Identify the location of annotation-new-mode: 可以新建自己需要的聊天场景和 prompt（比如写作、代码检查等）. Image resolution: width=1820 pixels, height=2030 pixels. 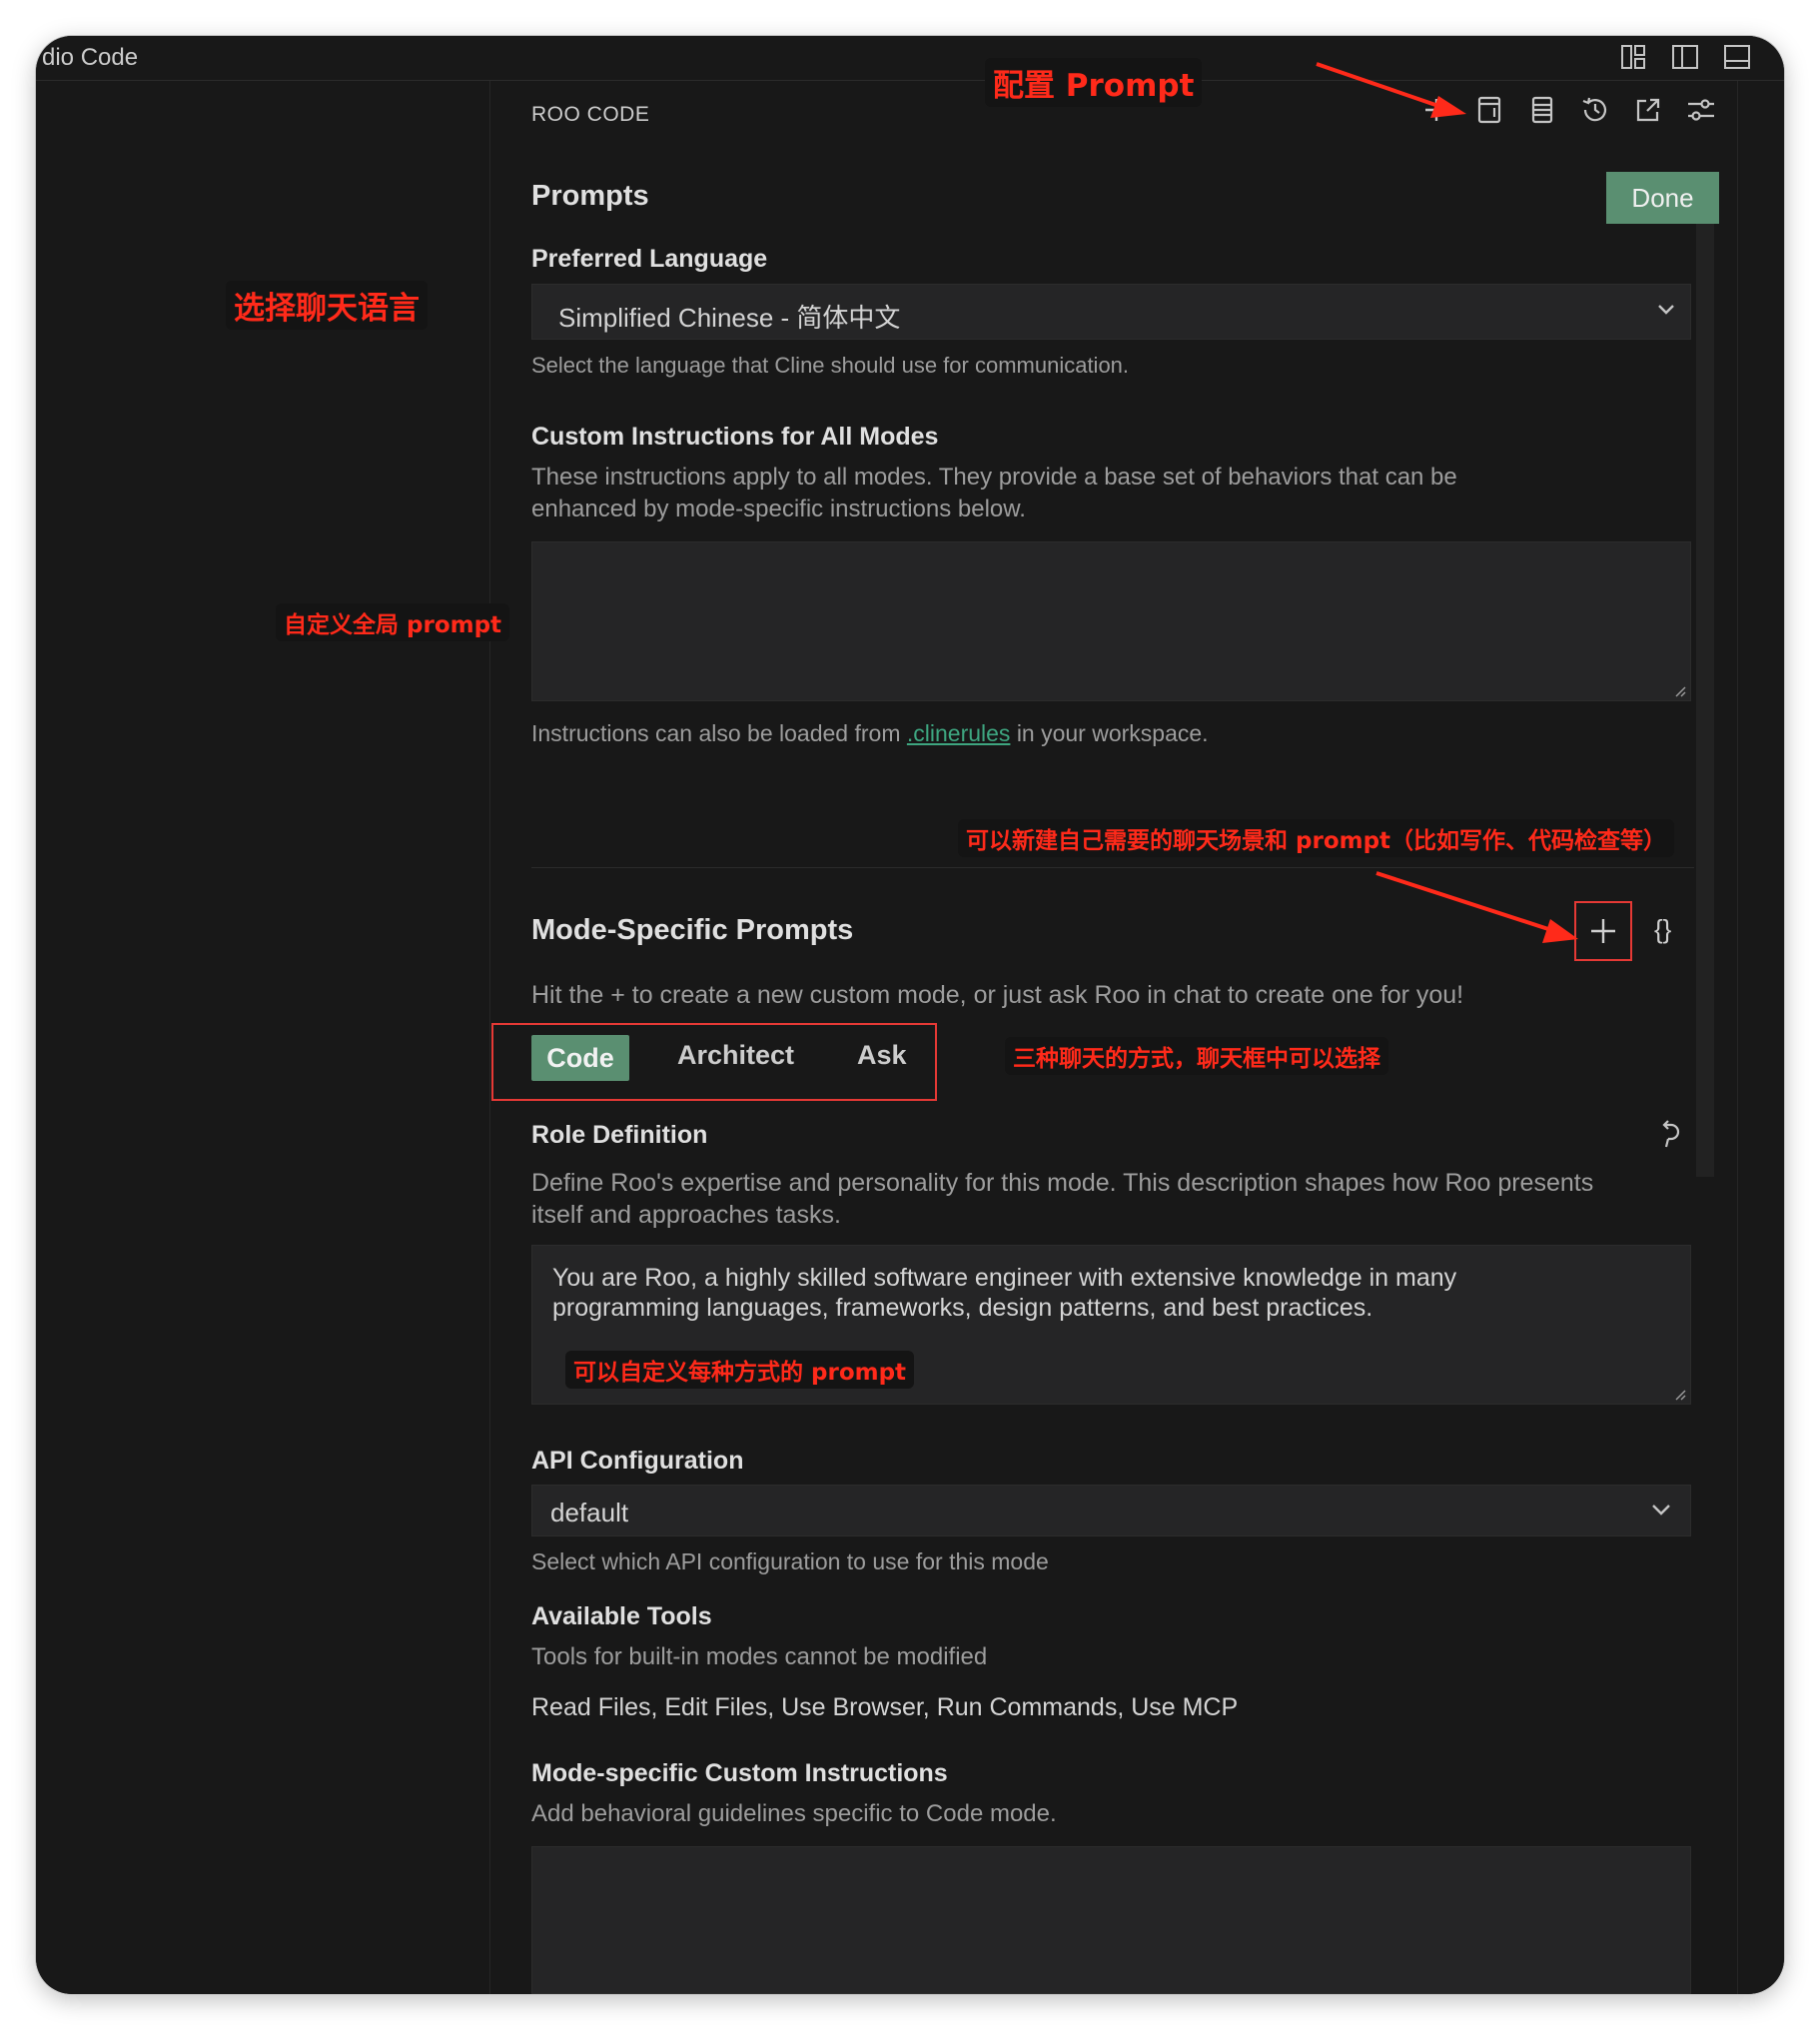
(1317, 838).